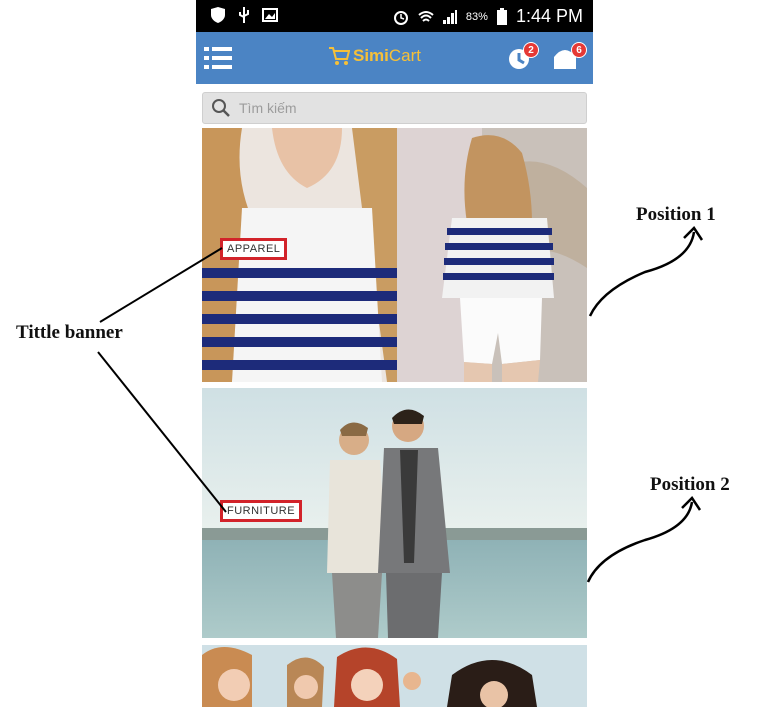 The image size is (757, 707). Describe the element at coordinates (676, 214) in the screenshot. I see `annotation-position-1: Position 1` at that location.